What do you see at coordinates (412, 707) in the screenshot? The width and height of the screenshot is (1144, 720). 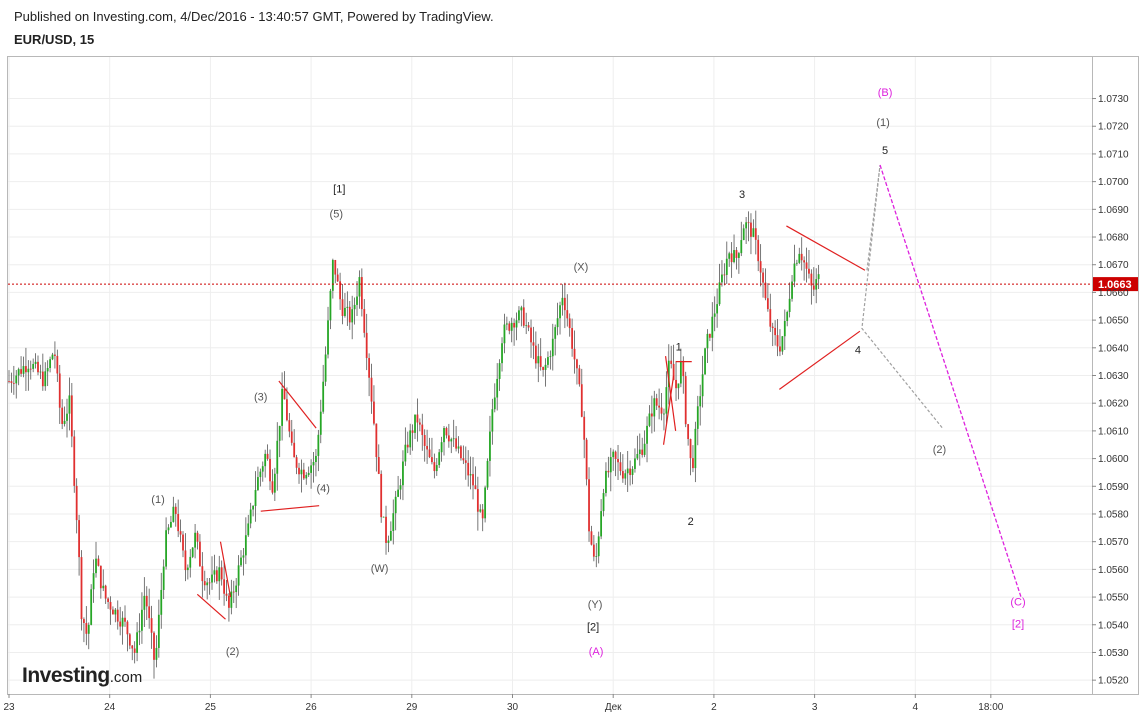 I see `x-tick-label: 29` at bounding box center [412, 707].